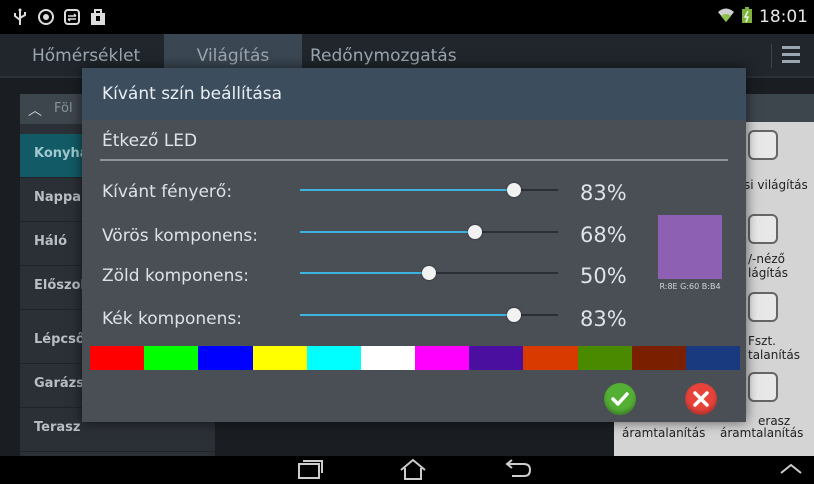 Image resolution: width=814 pixels, height=484 pixels. Describe the element at coordinates (690, 247) in the screenshot. I see `color-preview-swatch` at that location.